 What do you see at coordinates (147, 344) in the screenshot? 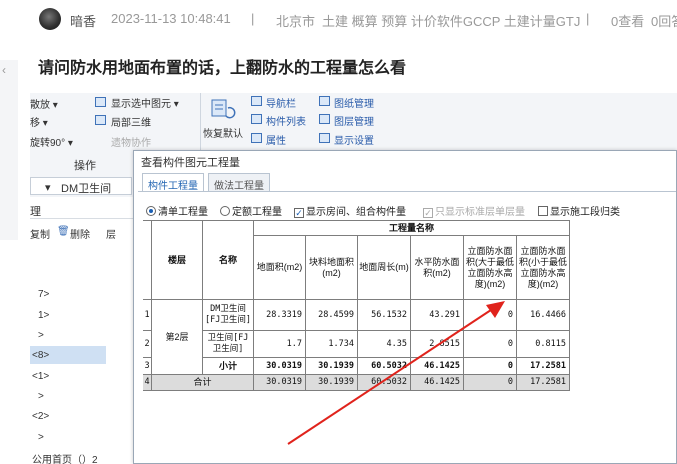
I see `row-number: 2` at bounding box center [147, 344].